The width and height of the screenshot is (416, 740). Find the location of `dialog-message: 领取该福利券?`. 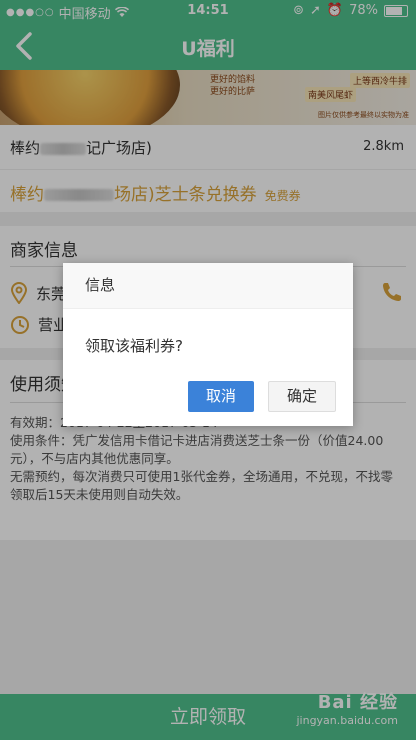

dialog-message: 领取该福利券? is located at coordinates (134, 346).